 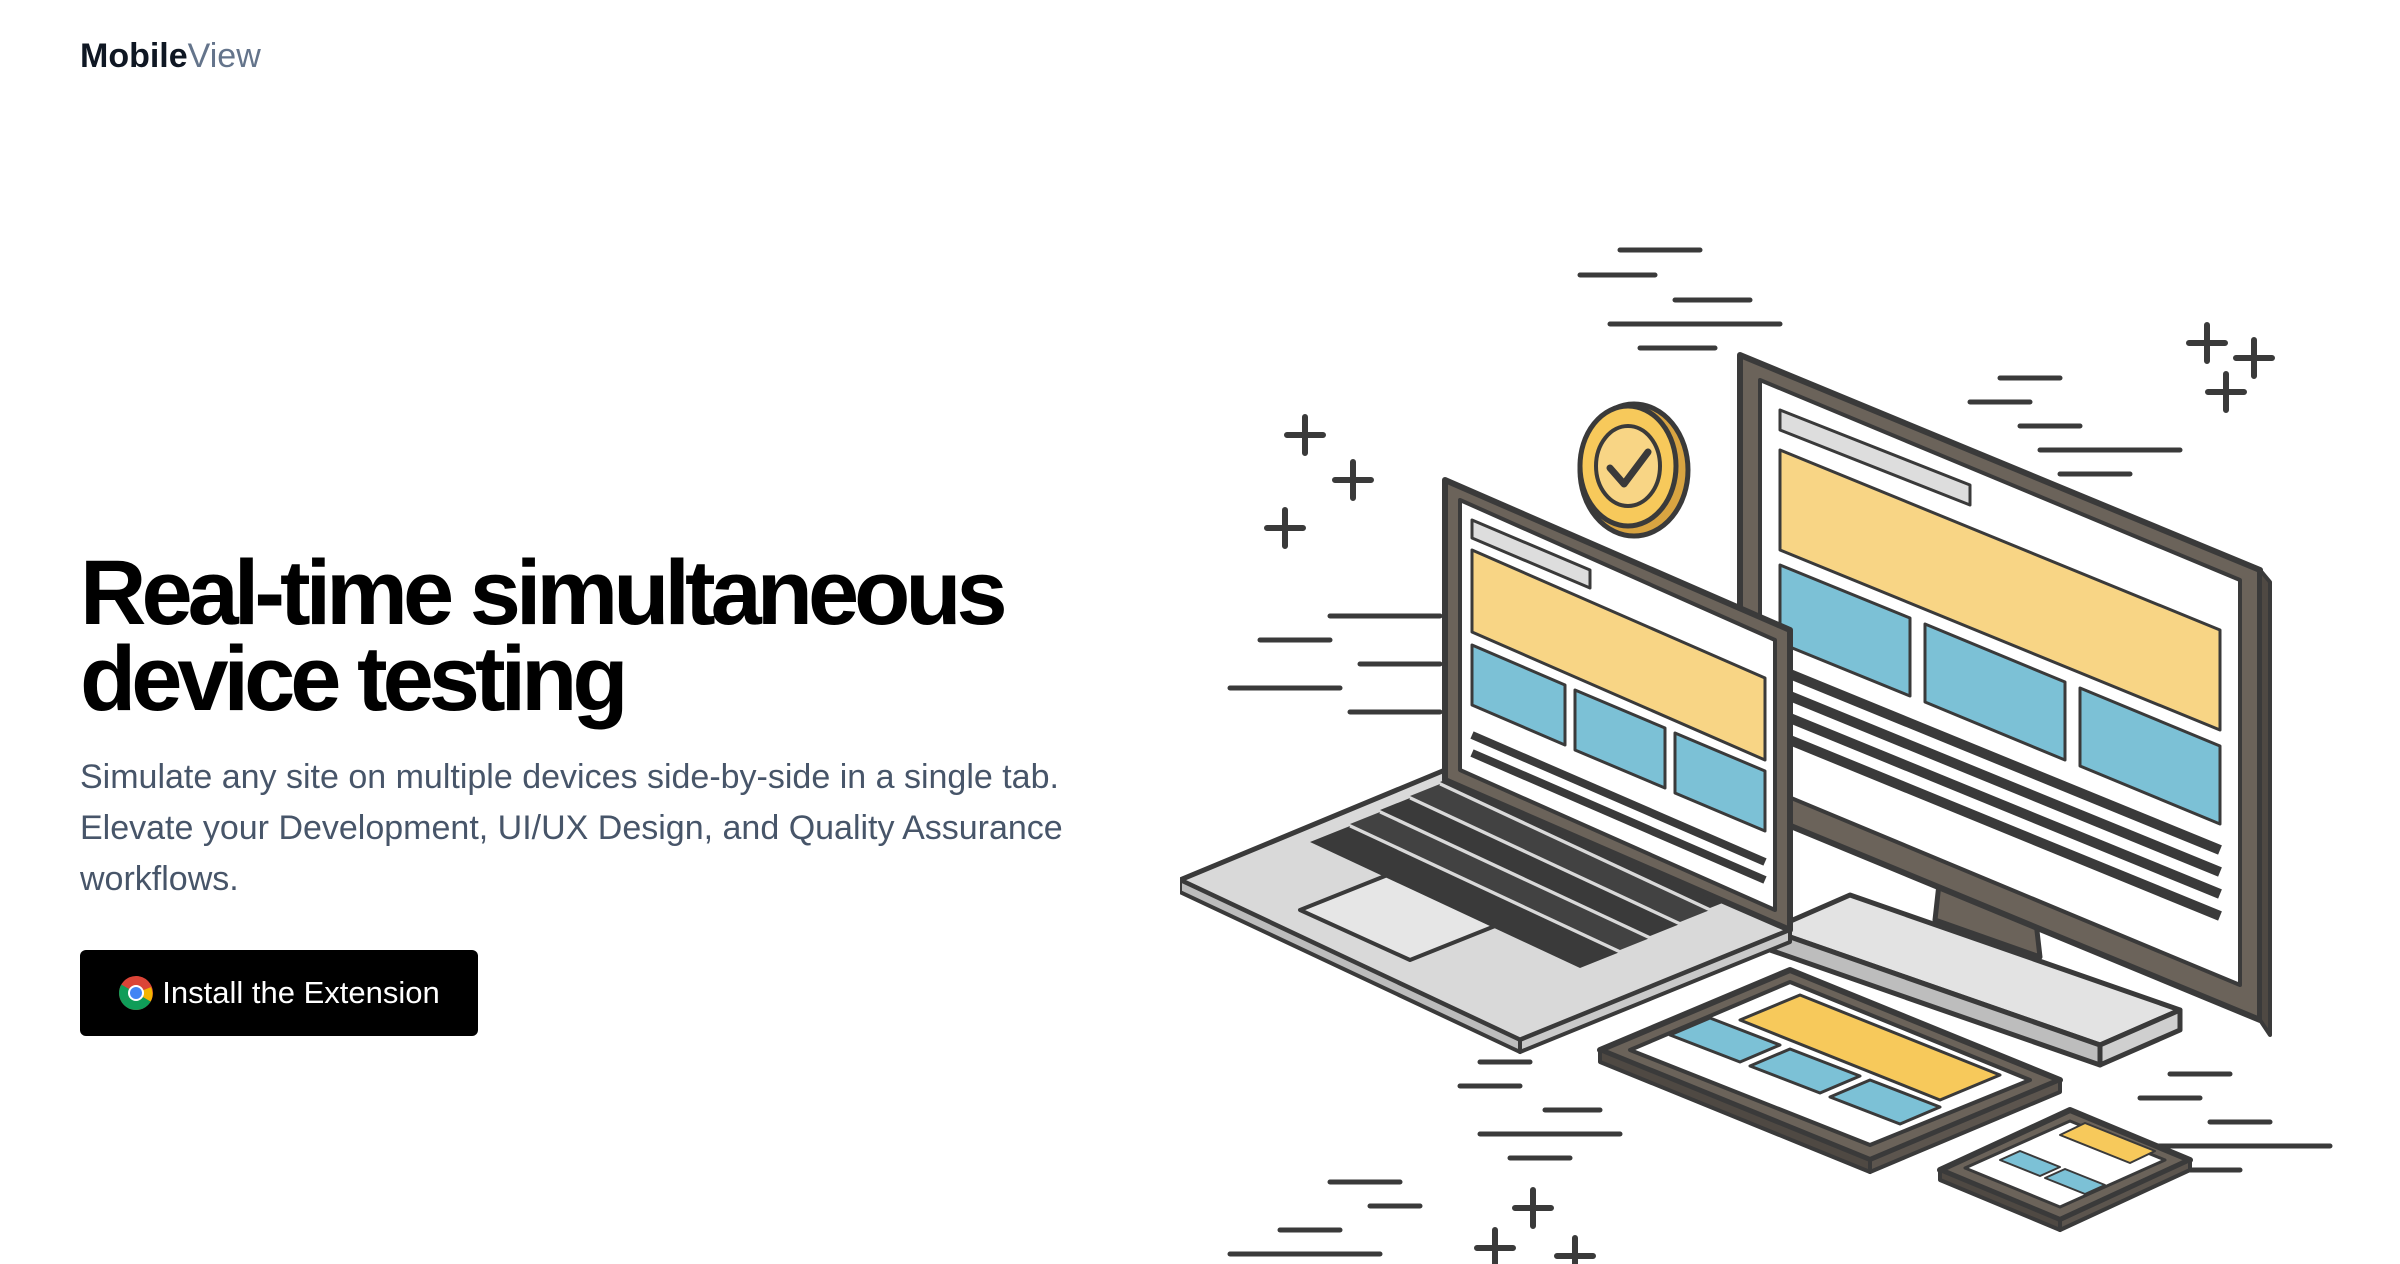 I want to click on chrome-icon, so click(x=136, y=993).